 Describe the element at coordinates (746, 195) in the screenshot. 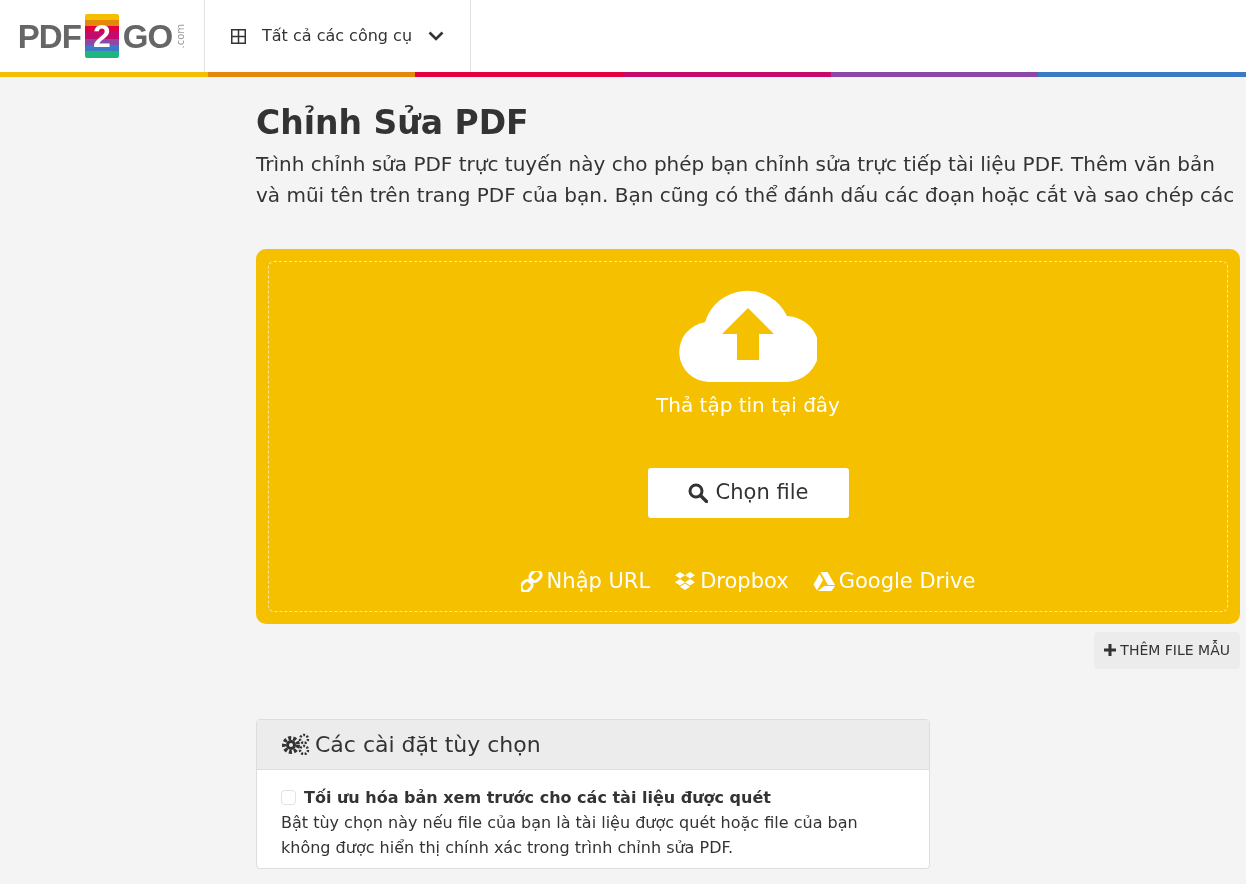

I see `description-text: và mũi tên trên trang PDF của bạn. Bạn cũng có thể đánh dấu các đoạn hoặc cắt và sao chép các` at that location.